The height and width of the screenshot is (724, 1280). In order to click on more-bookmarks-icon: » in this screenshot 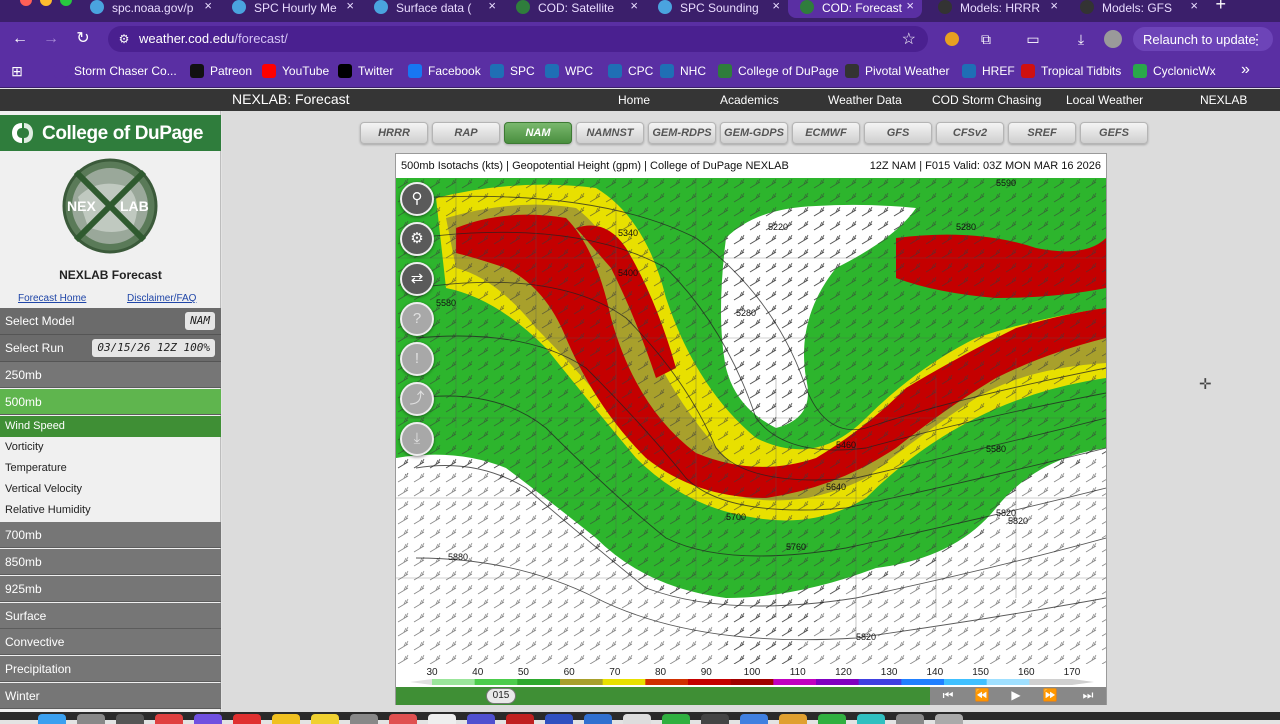, I will do `click(1245, 70)`.